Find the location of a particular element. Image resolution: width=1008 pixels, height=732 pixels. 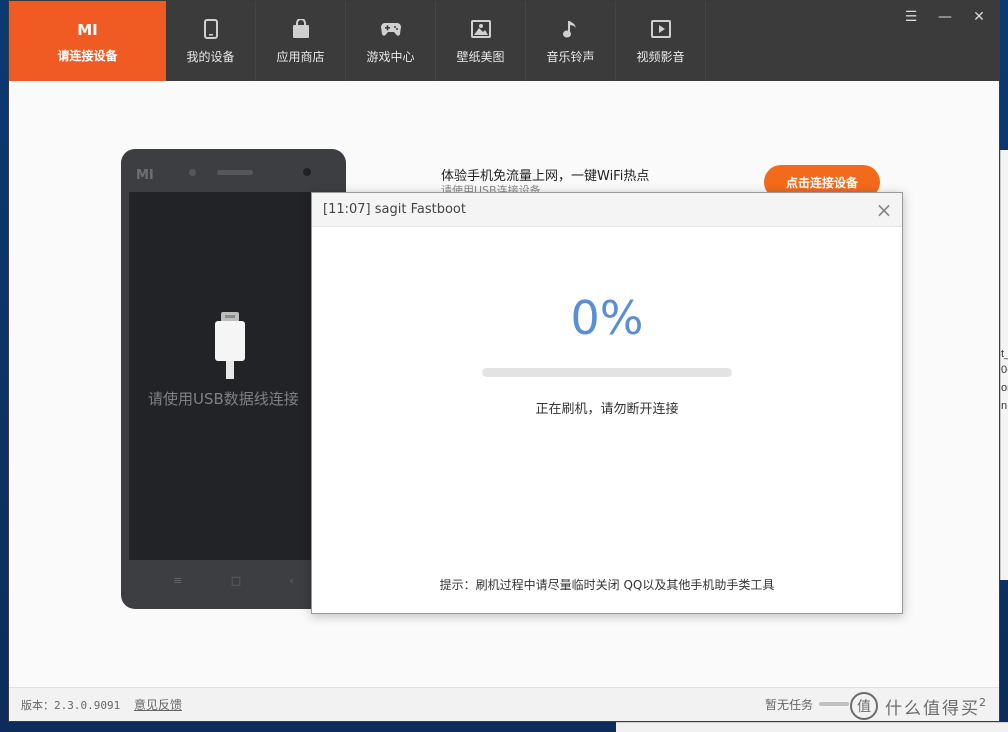

phone-sensor is located at coordinates (192, 172).